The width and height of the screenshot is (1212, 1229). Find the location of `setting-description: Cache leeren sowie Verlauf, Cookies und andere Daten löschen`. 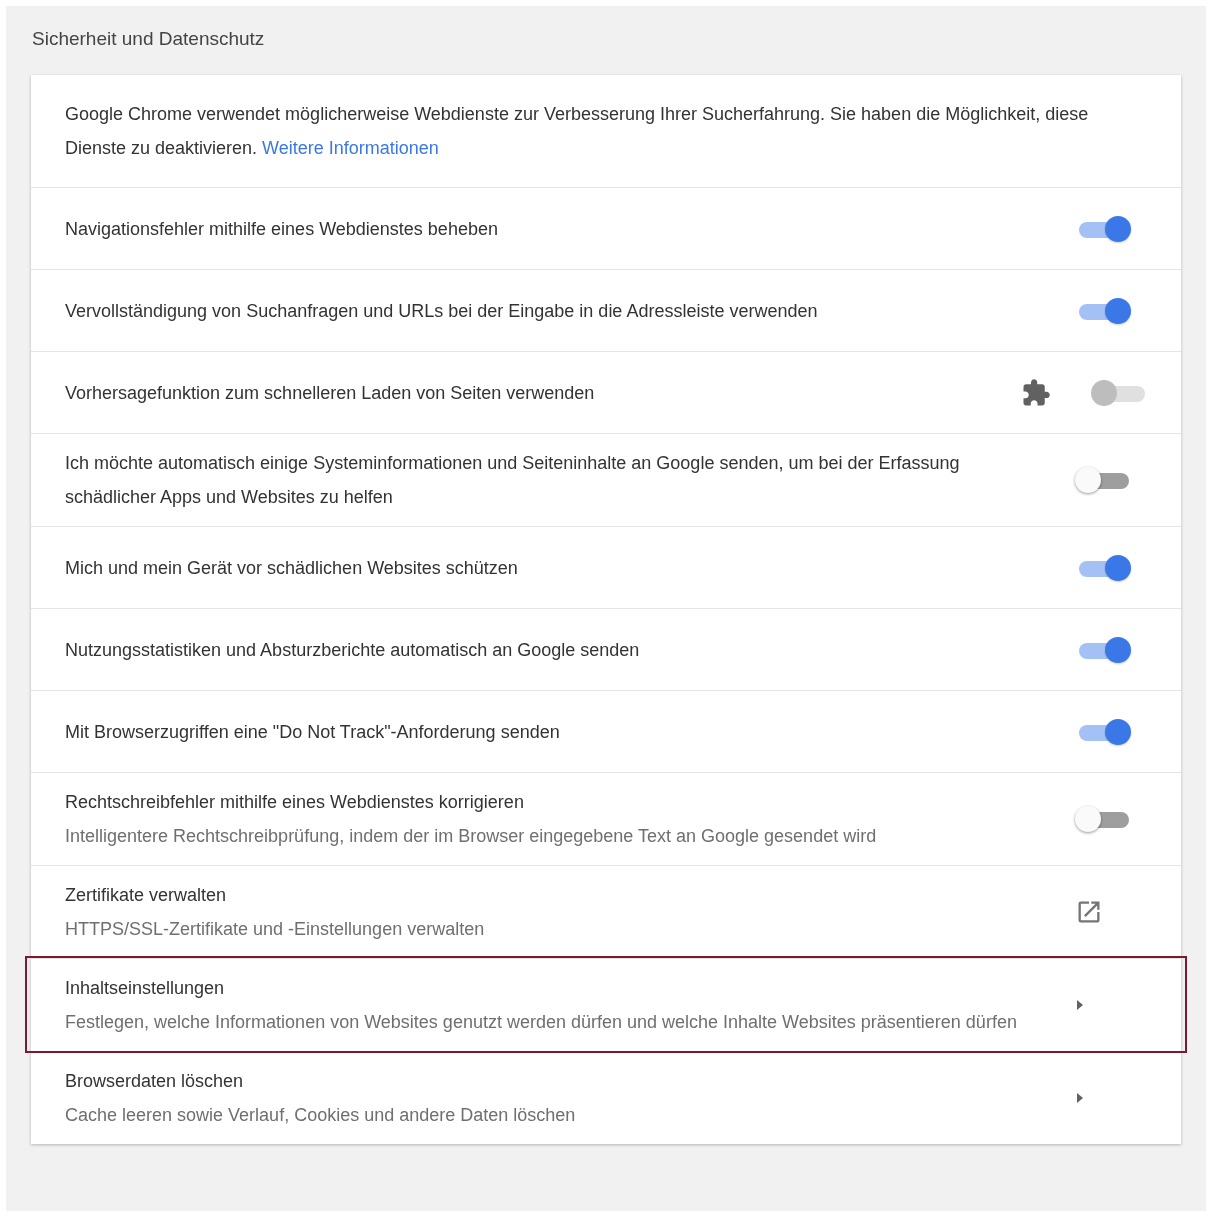

setting-description: Cache leeren sowie Verlauf, Cookies und andere Daten löschen is located at coordinates (321, 1115).